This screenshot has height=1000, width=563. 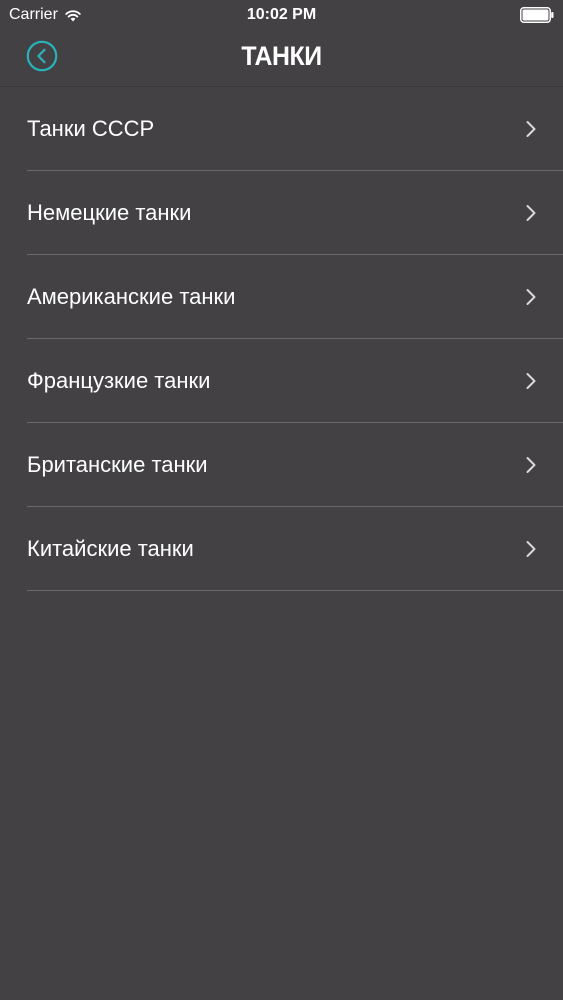 I want to click on list-item-ussr-tanks: Танки СССР, so click(x=281, y=129).